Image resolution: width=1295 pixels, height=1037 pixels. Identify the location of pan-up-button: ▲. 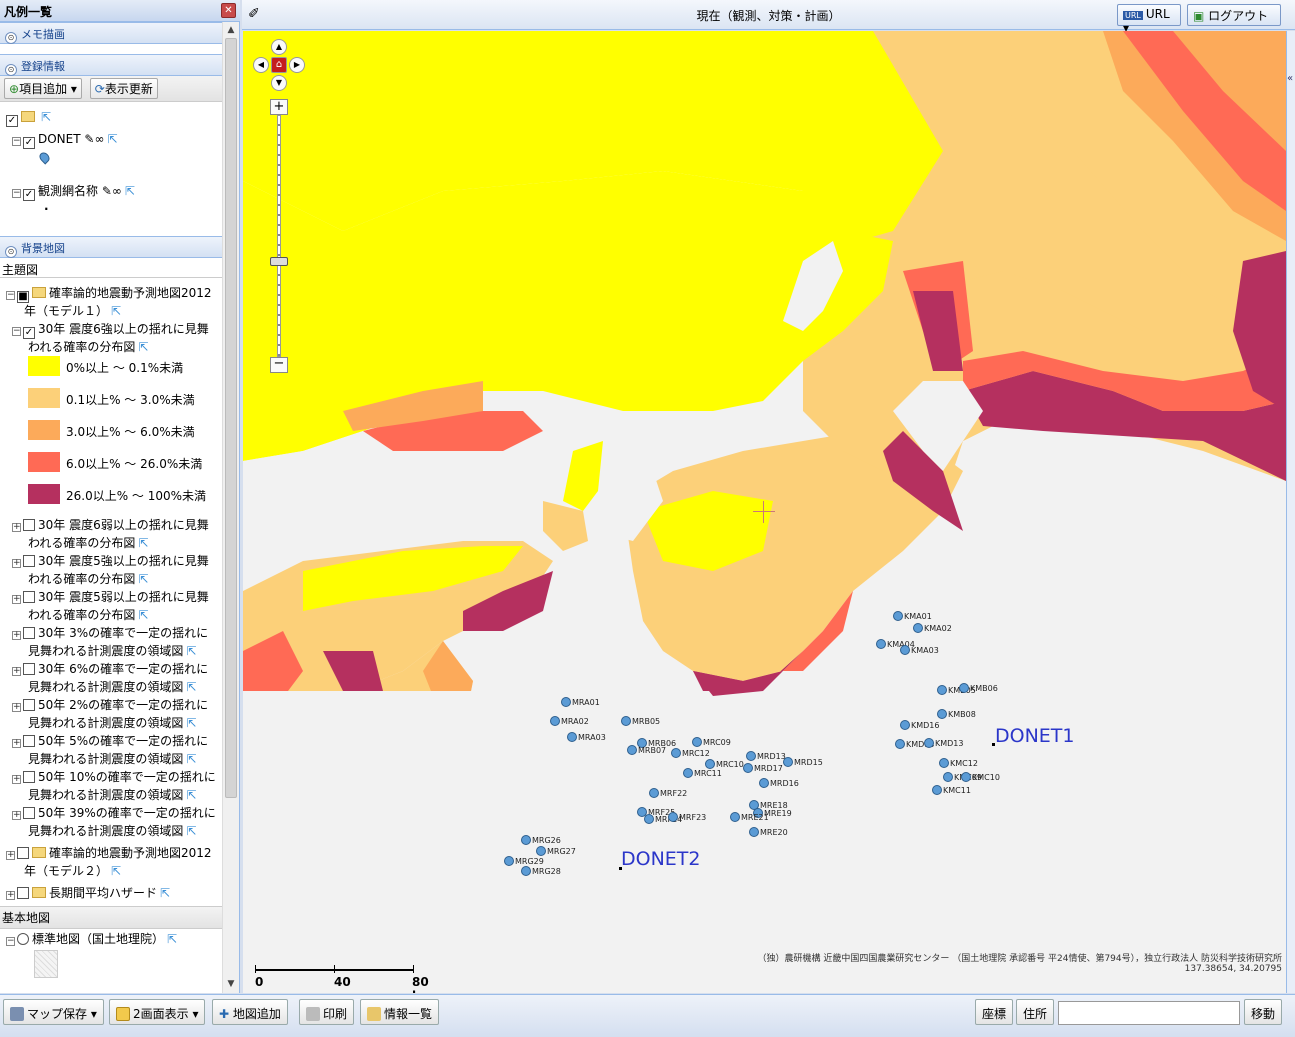
(279, 47).